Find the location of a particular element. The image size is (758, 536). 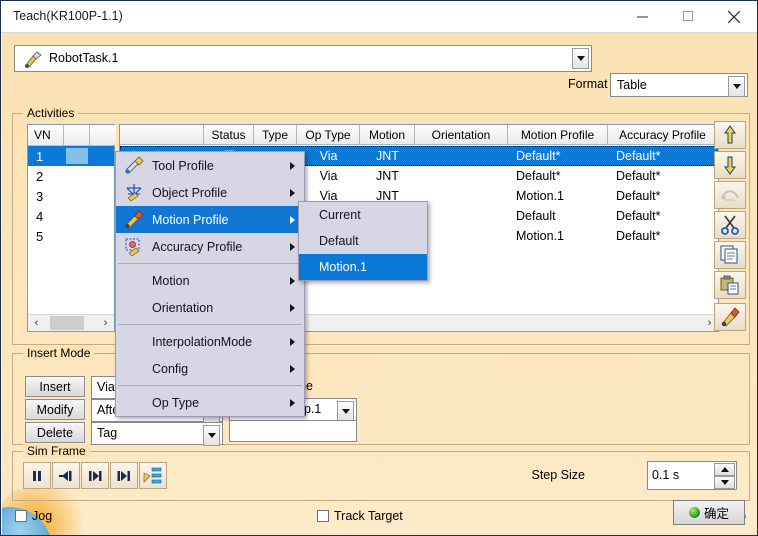

modify-button: Modify is located at coordinates (55, 409).